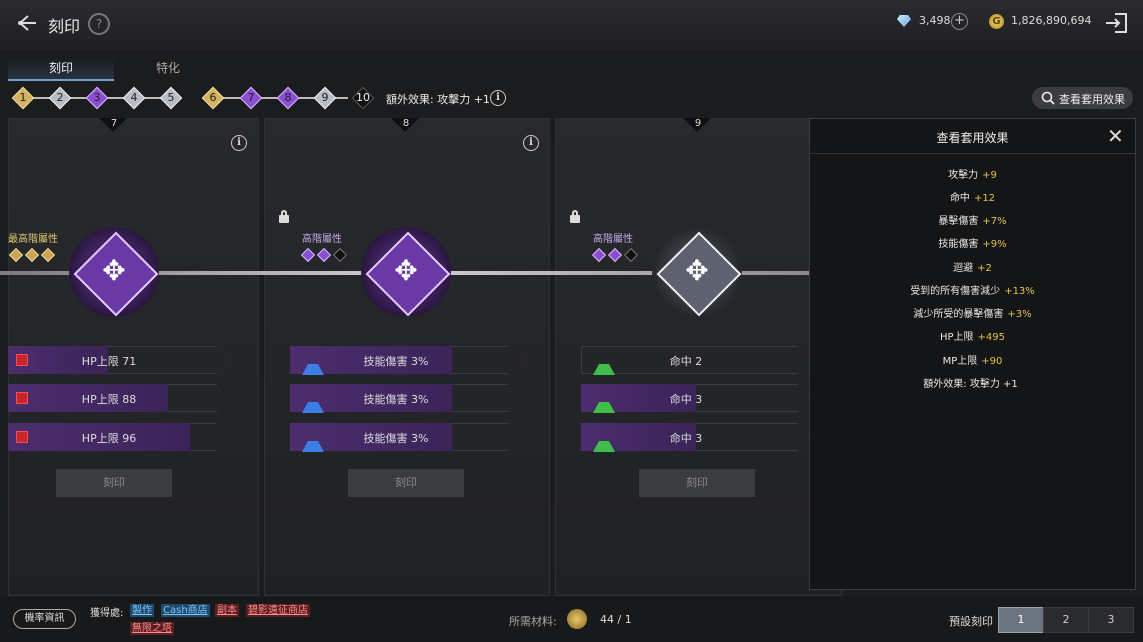  I want to click on tab-specialize: 特化, so click(168, 67).